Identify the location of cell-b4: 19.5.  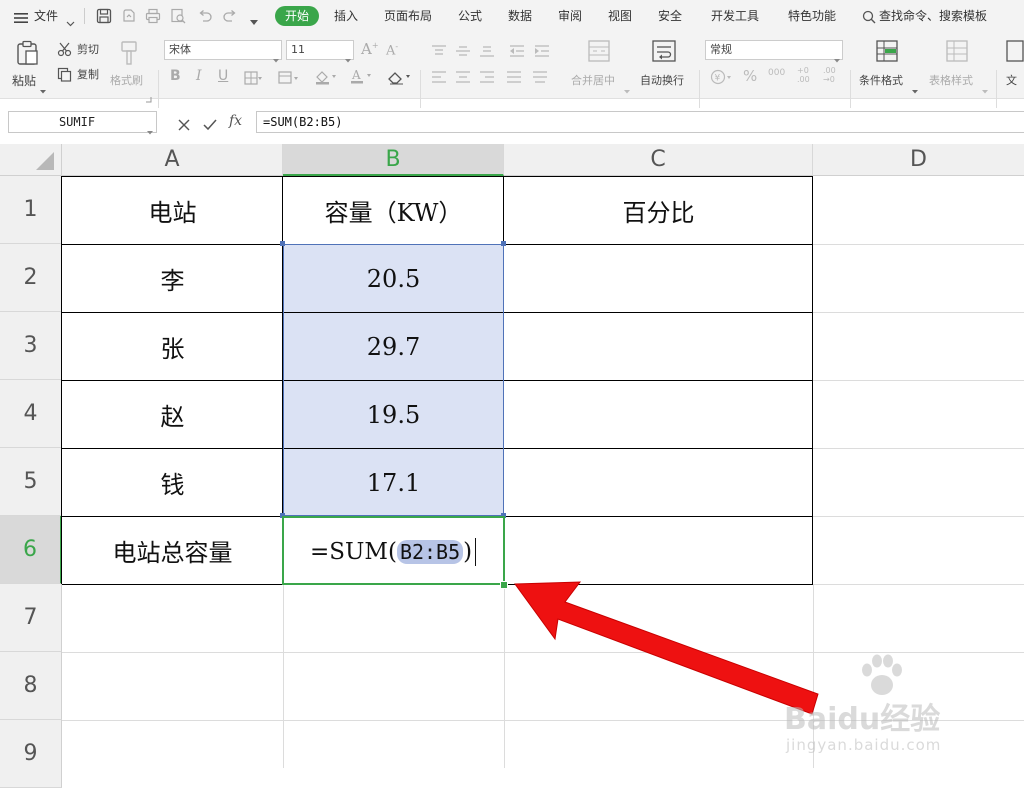
(393, 414).